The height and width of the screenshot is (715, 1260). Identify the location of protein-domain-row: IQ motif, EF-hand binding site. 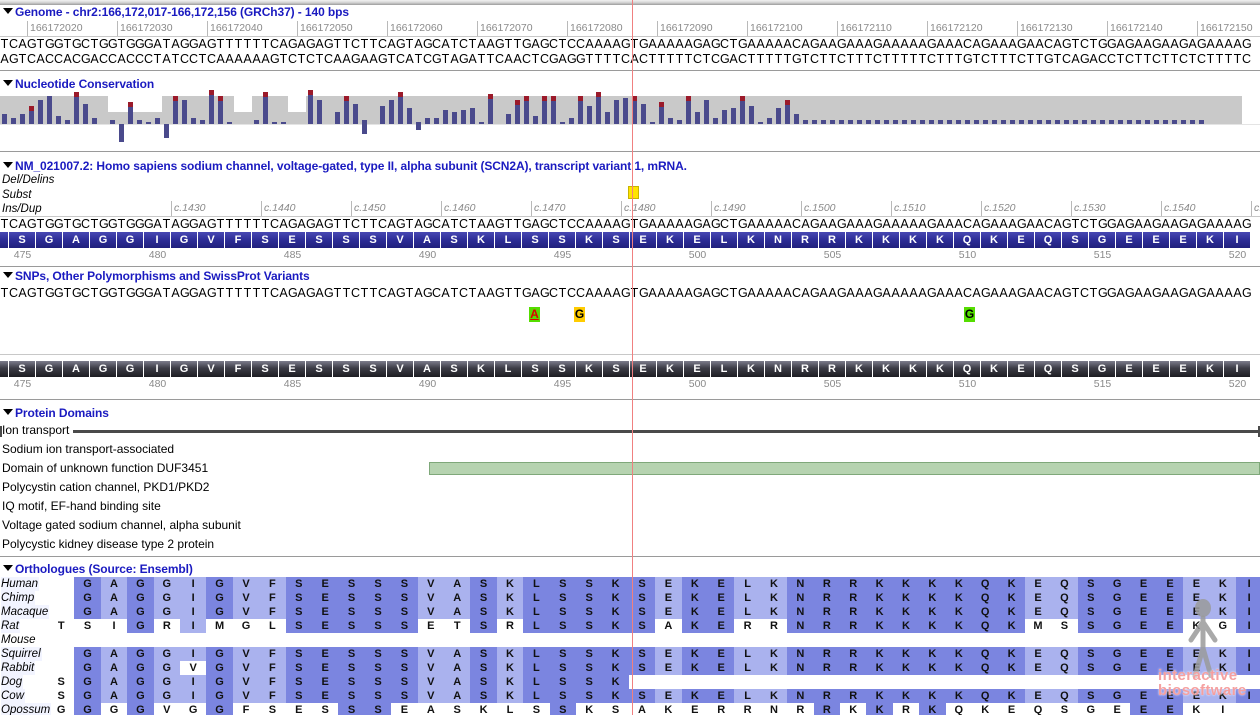
(630, 506).